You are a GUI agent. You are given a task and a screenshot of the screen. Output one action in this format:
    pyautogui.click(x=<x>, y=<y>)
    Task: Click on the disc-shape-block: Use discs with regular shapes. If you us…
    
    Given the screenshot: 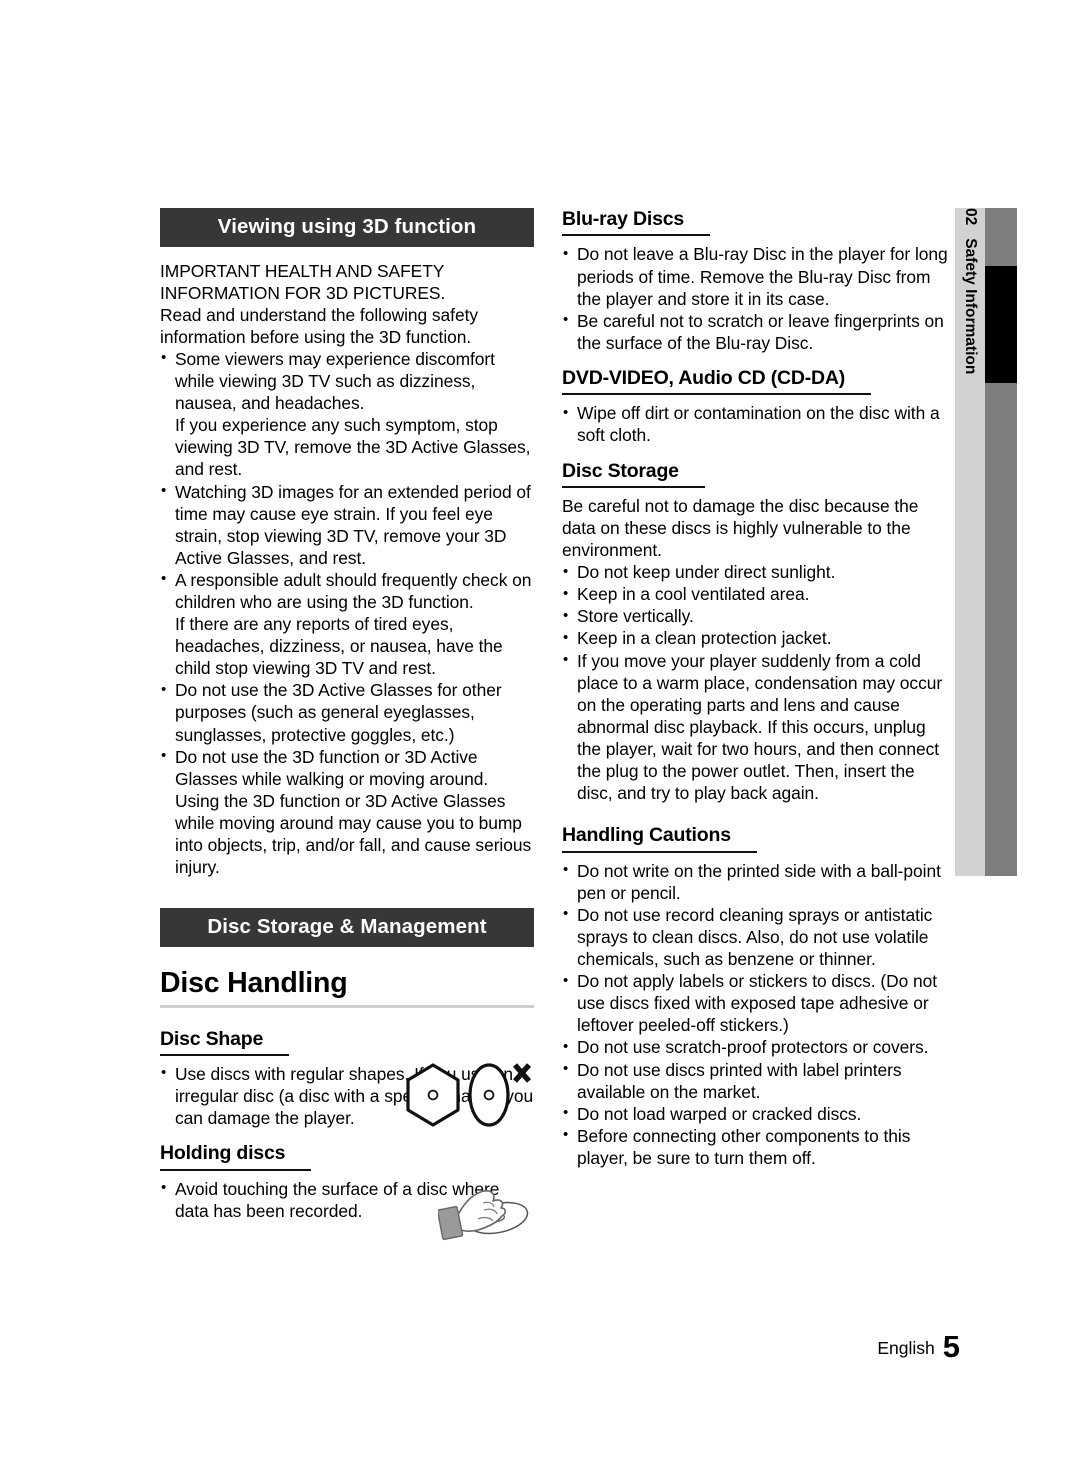 What is the action you would take?
    pyautogui.click(x=347, y=1095)
    